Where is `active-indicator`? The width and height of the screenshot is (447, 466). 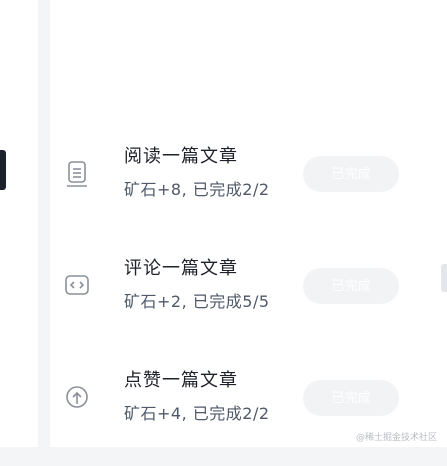
active-indicator is located at coordinates (3, 170).